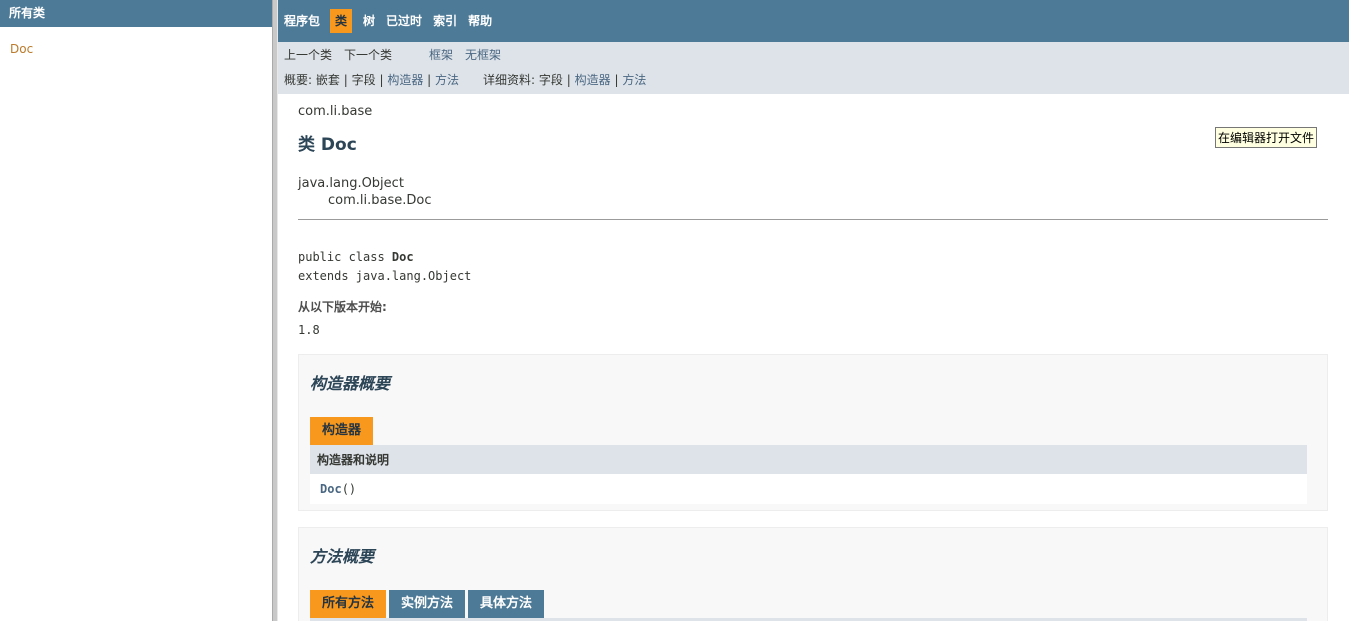 The width and height of the screenshot is (1349, 621). Describe the element at coordinates (441, 55) in the screenshot. I see `frames-link: 框架` at that location.